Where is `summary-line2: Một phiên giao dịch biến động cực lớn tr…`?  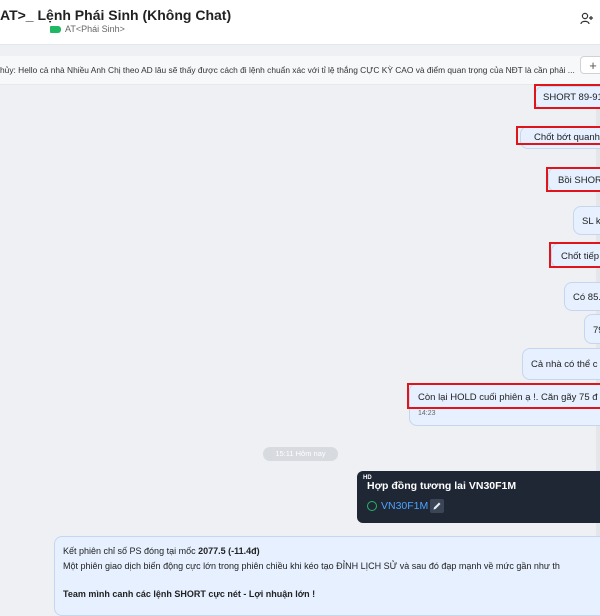
summary-line2: Một phiên giao dịch biến động cực lớn tr… is located at coordinates (311, 566).